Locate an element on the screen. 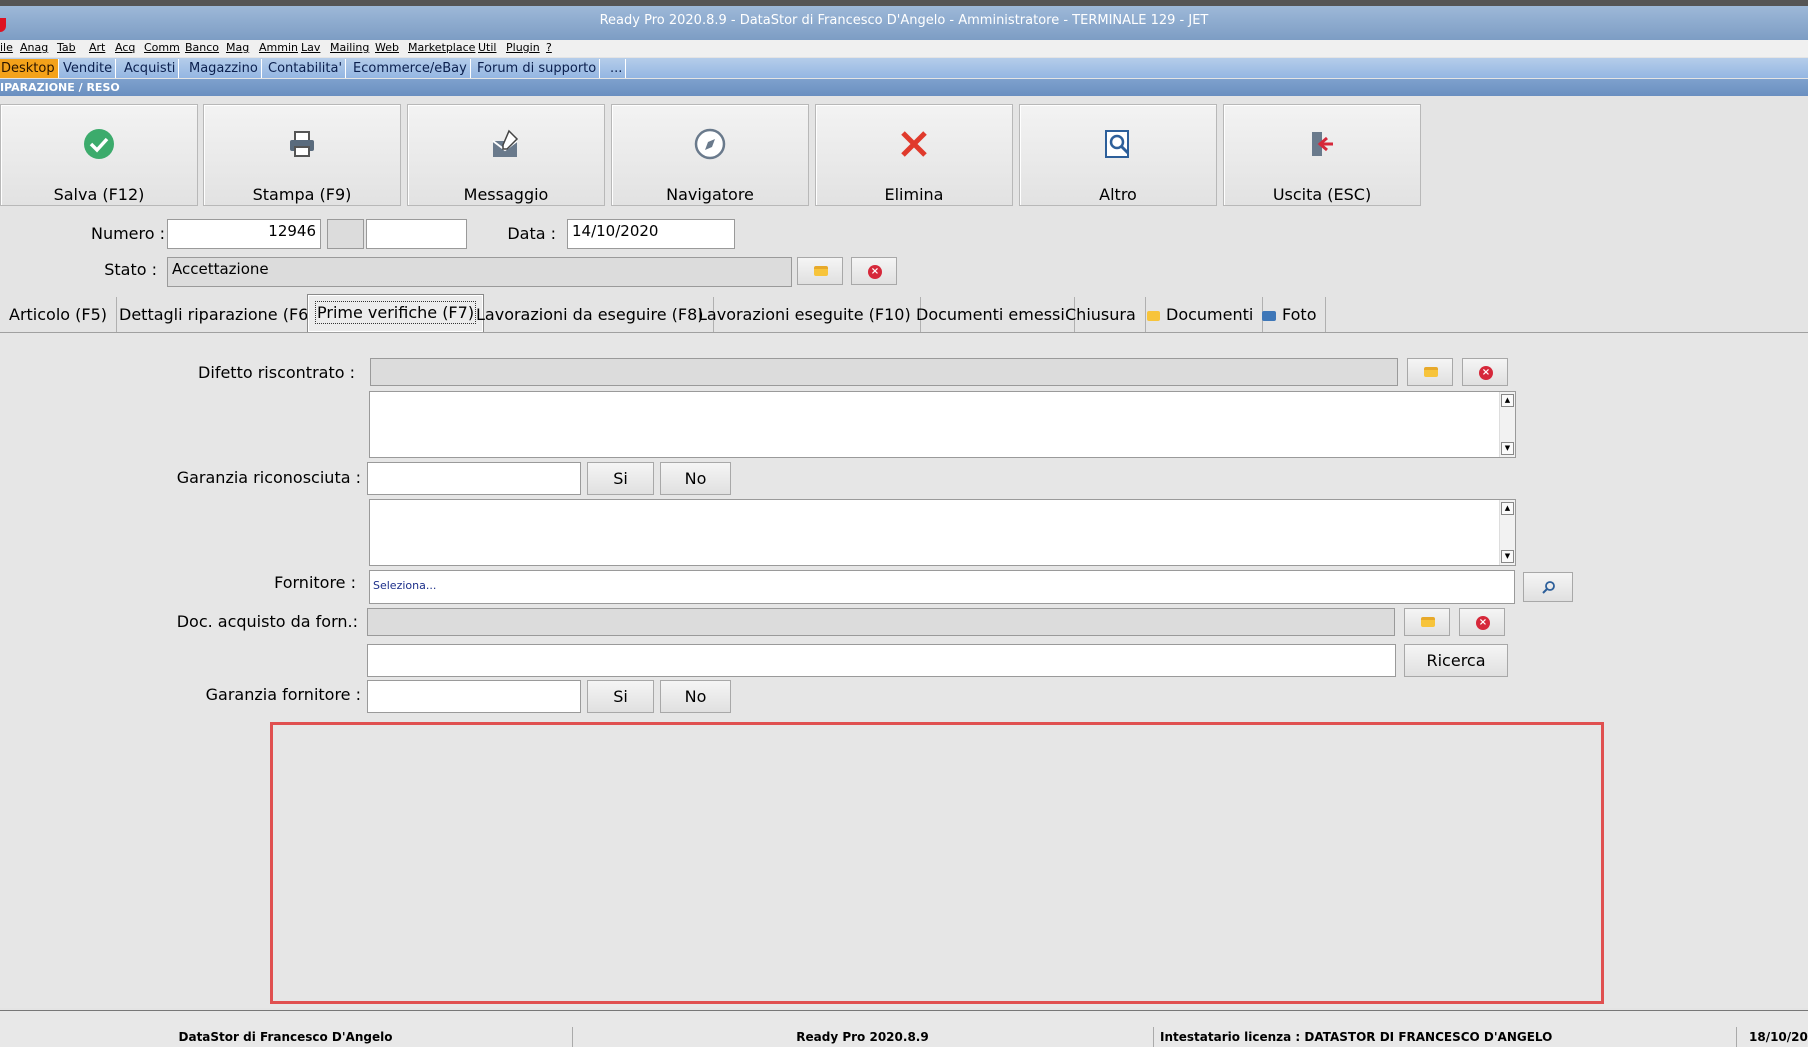 This screenshot has height=1047, width=1808. data-label: Data : is located at coordinates (531, 233).